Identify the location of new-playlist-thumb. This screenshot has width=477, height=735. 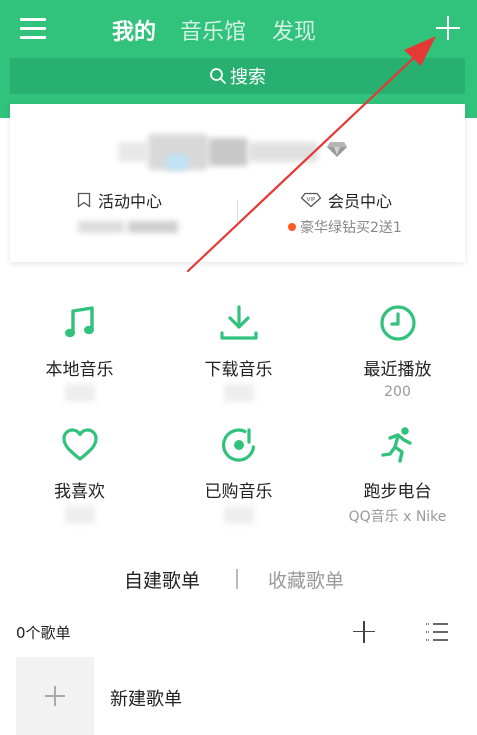
(55, 696).